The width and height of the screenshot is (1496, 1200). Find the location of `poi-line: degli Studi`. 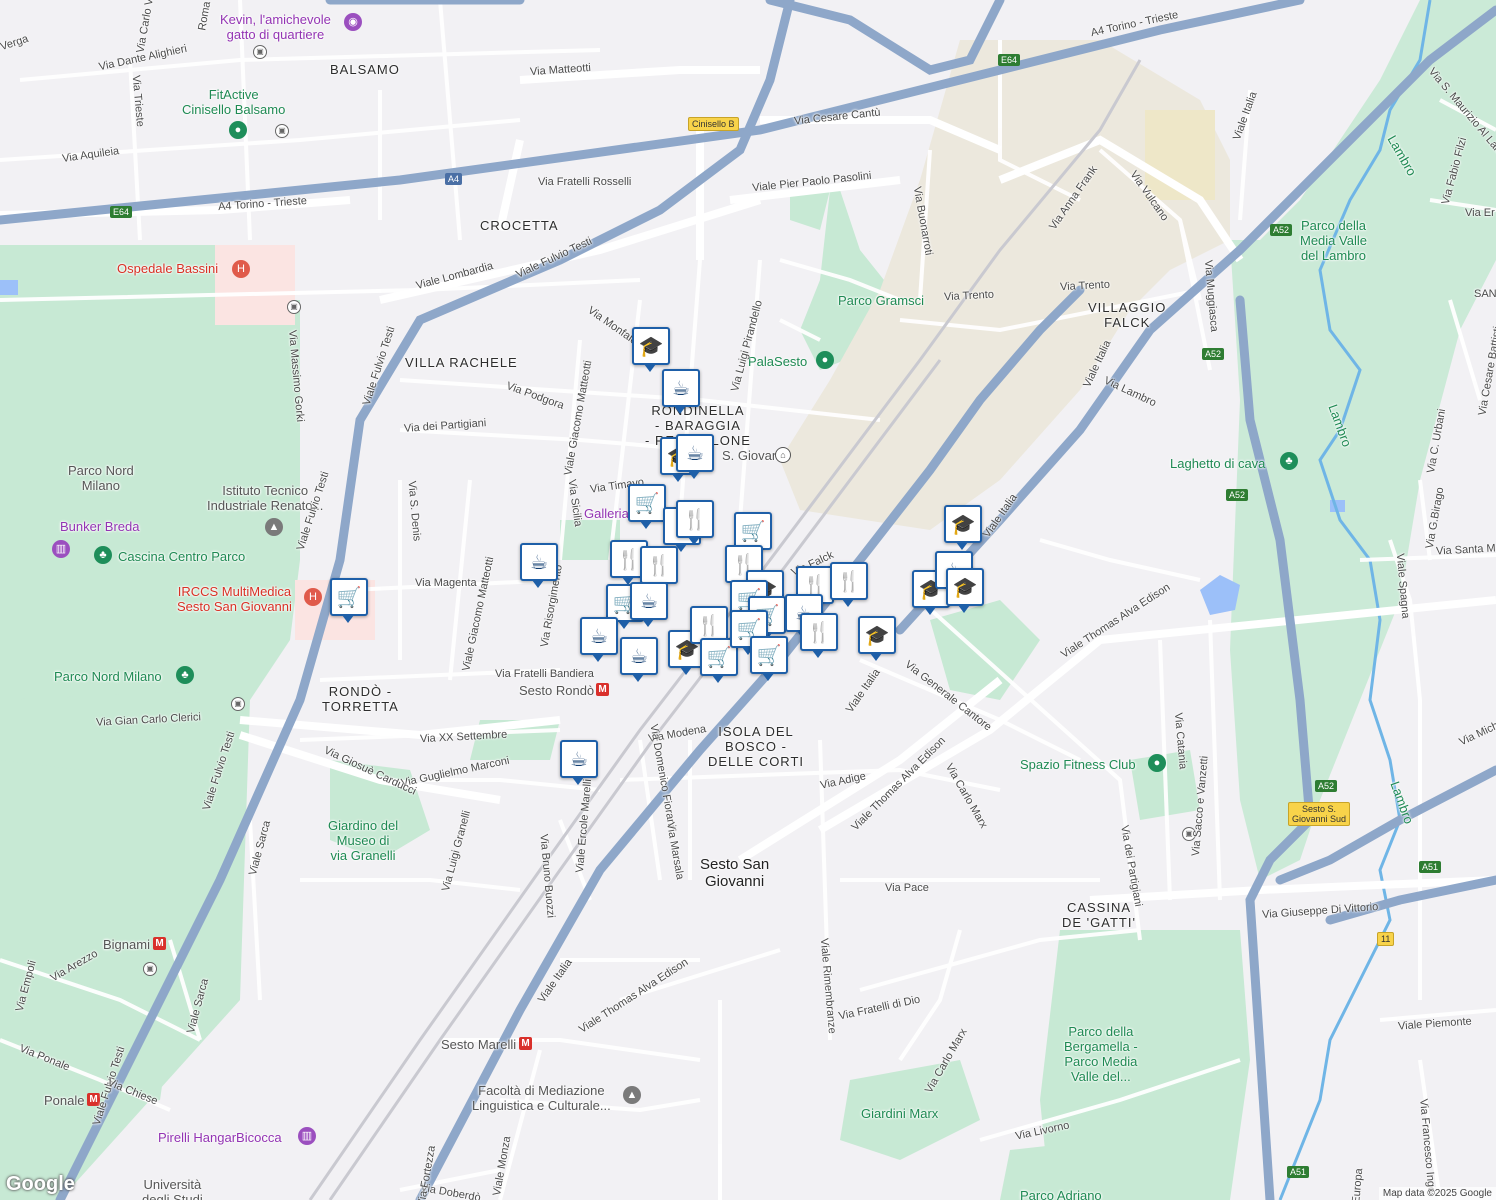

poi-line: degli Studi is located at coordinates (172, 1196).